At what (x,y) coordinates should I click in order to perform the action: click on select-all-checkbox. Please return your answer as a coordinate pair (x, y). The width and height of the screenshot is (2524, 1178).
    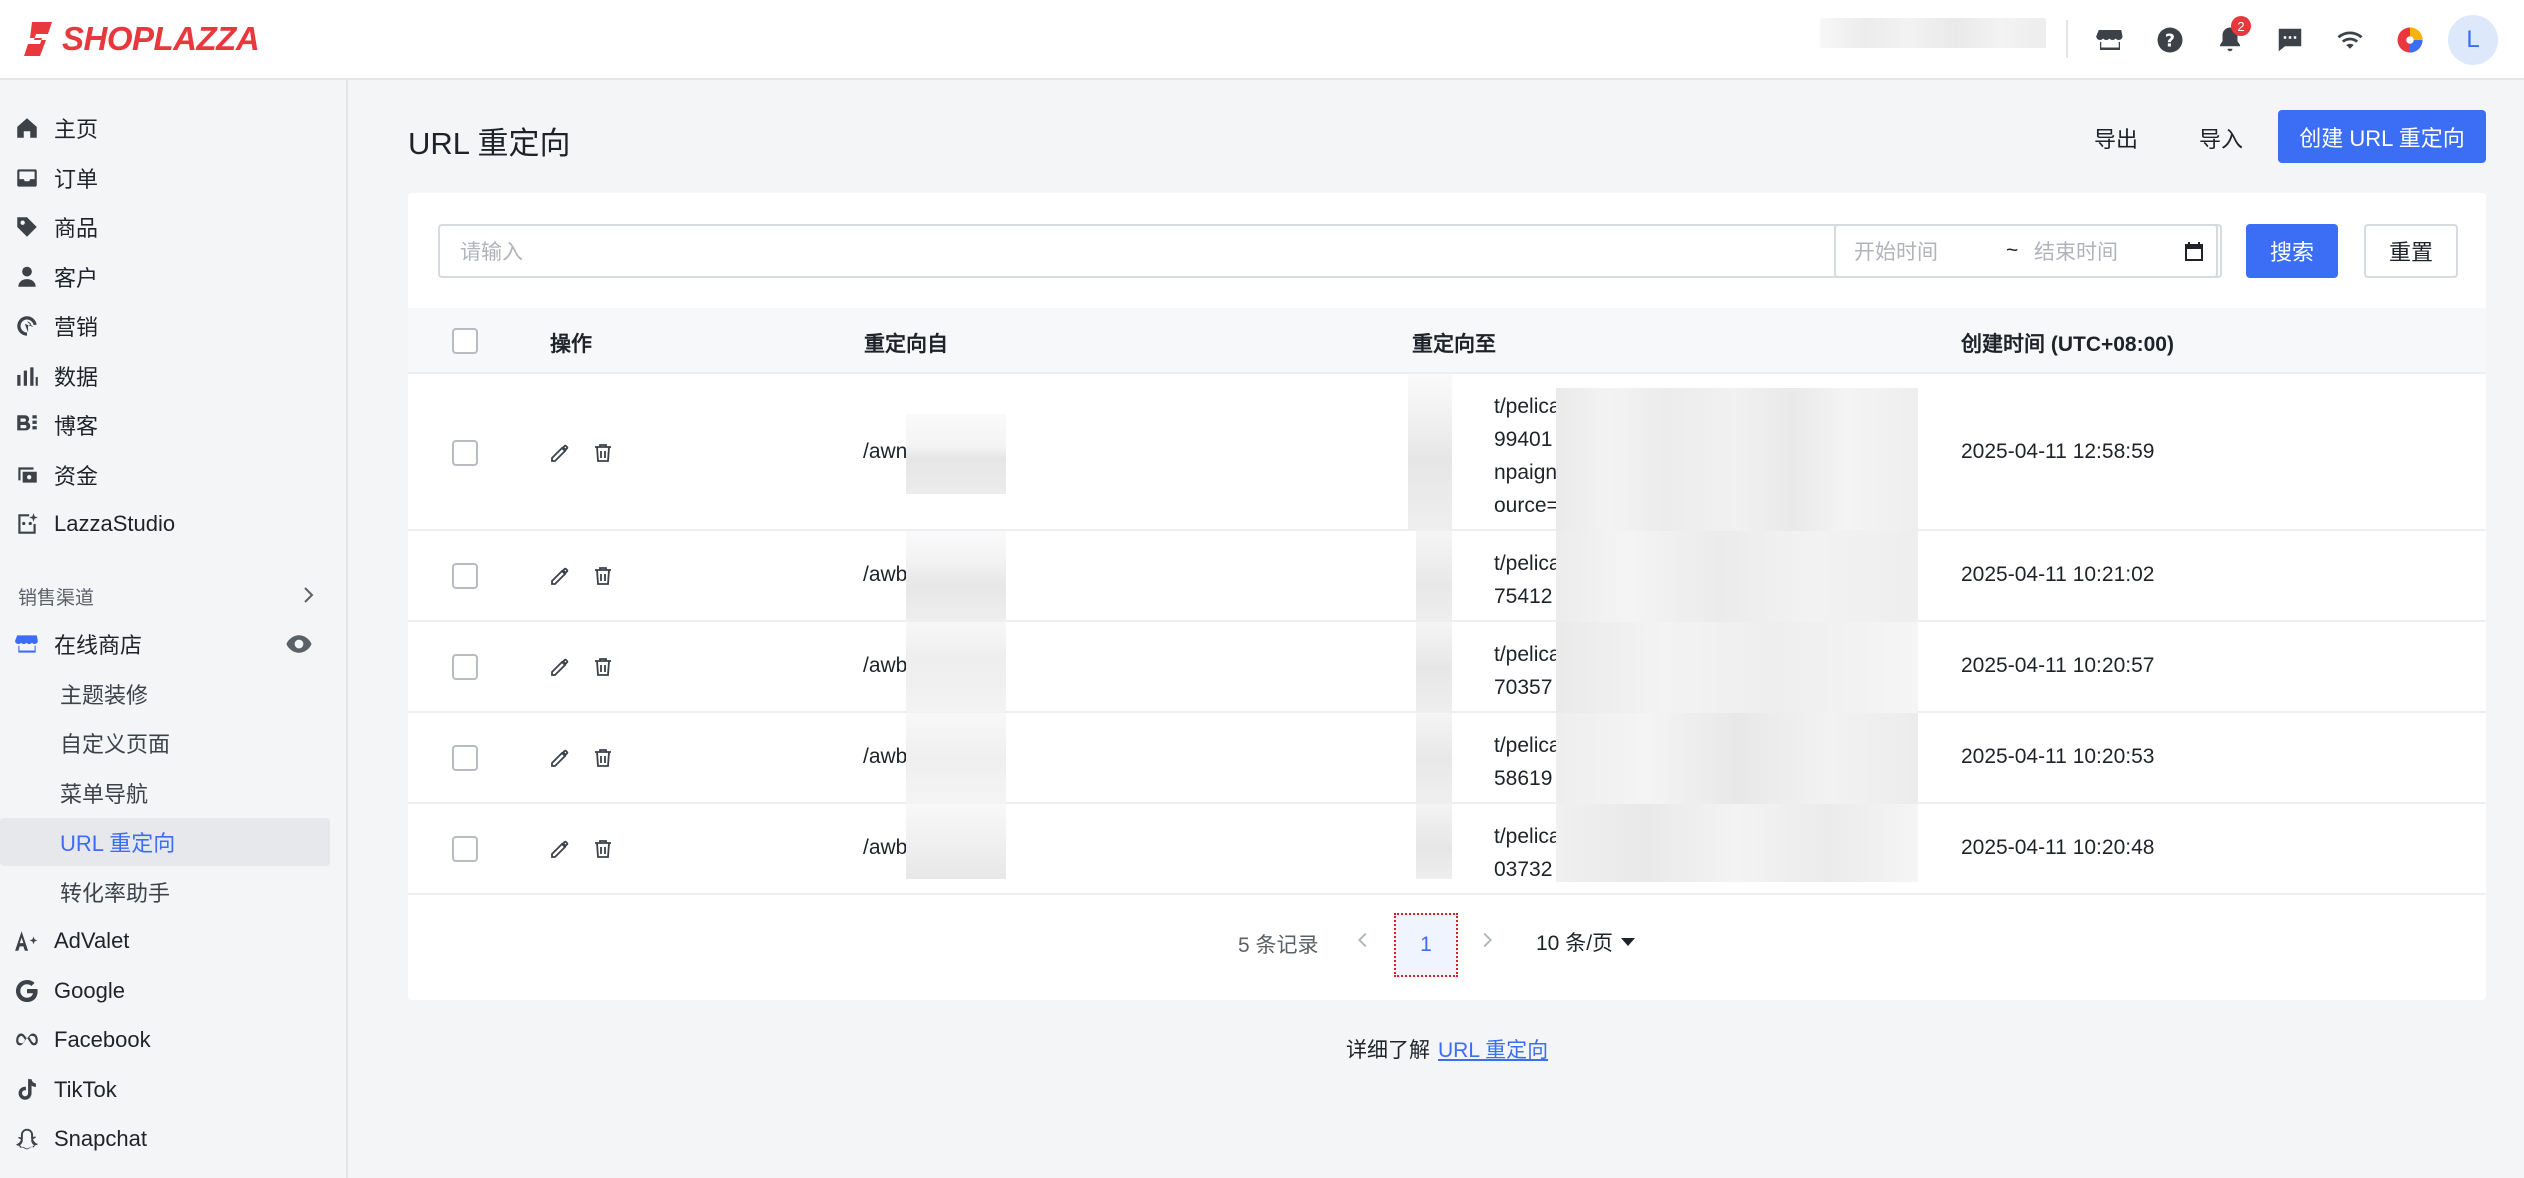
    Looking at the image, I should click on (465, 341).